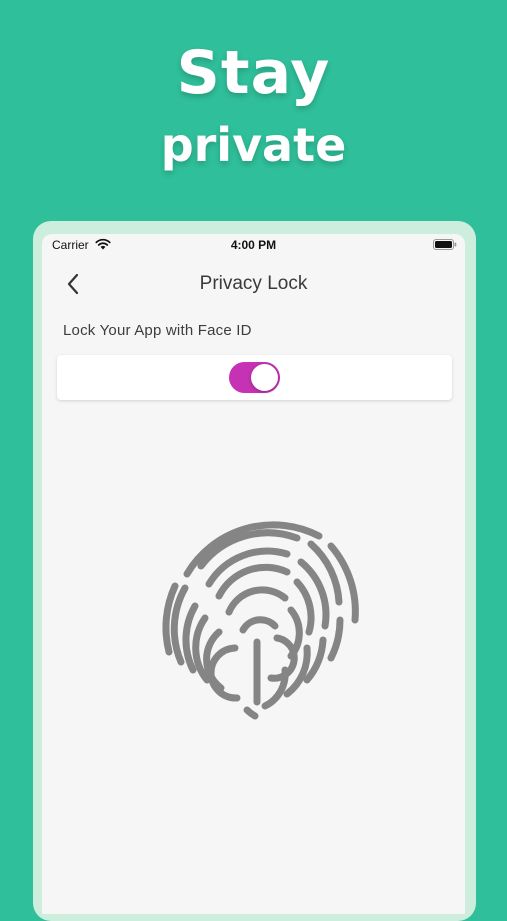 This screenshot has height=921, width=507. What do you see at coordinates (253, 145) in the screenshot?
I see `headline-private: private` at bounding box center [253, 145].